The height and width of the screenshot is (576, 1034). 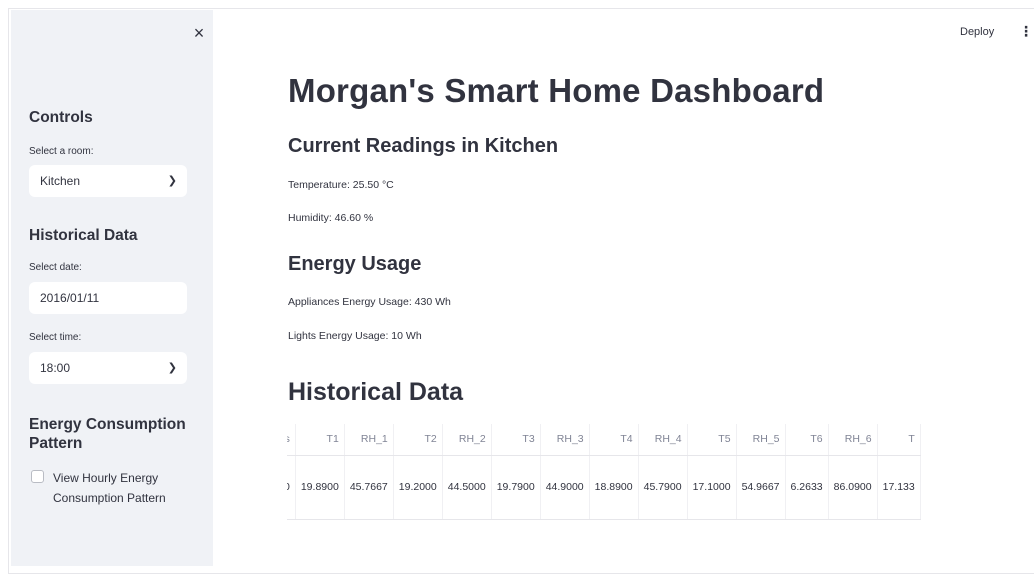 What do you see at coordinates (369, 440) in the screenshot?
I see `table-column-header: RH_1` at bounding box center [369, 440].